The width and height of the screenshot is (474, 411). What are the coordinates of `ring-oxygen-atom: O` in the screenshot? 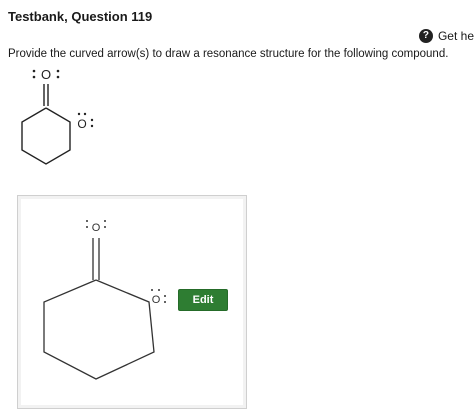 It's located at (85, 121).